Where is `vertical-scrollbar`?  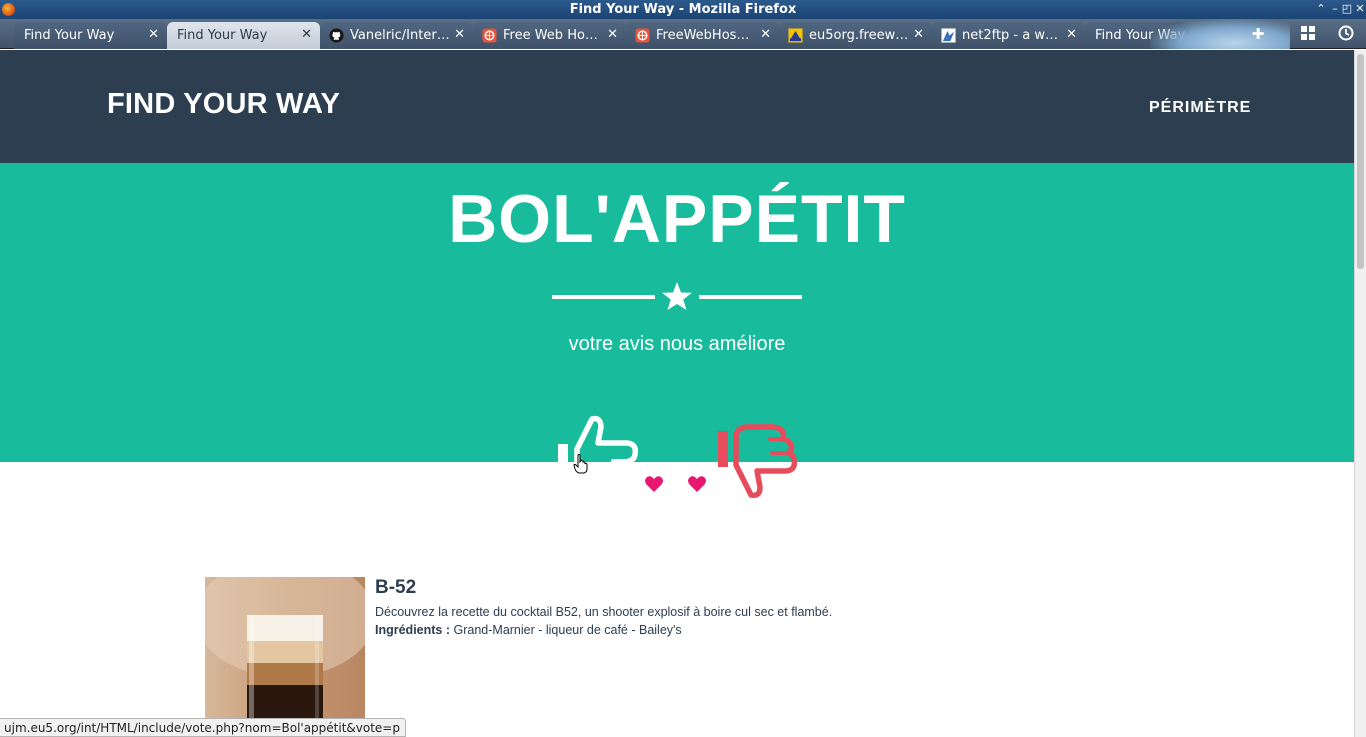 vertical-scrollbar is located at coordinates (1360, 393).